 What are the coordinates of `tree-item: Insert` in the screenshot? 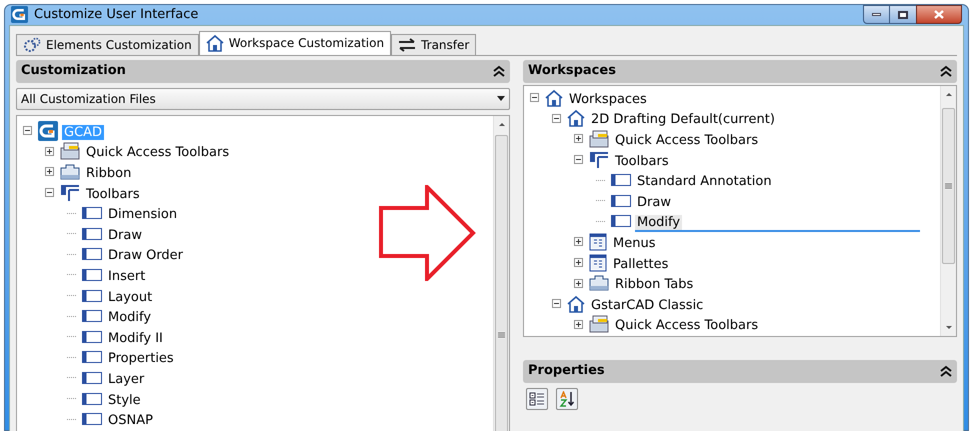 It's located at (127, 276).